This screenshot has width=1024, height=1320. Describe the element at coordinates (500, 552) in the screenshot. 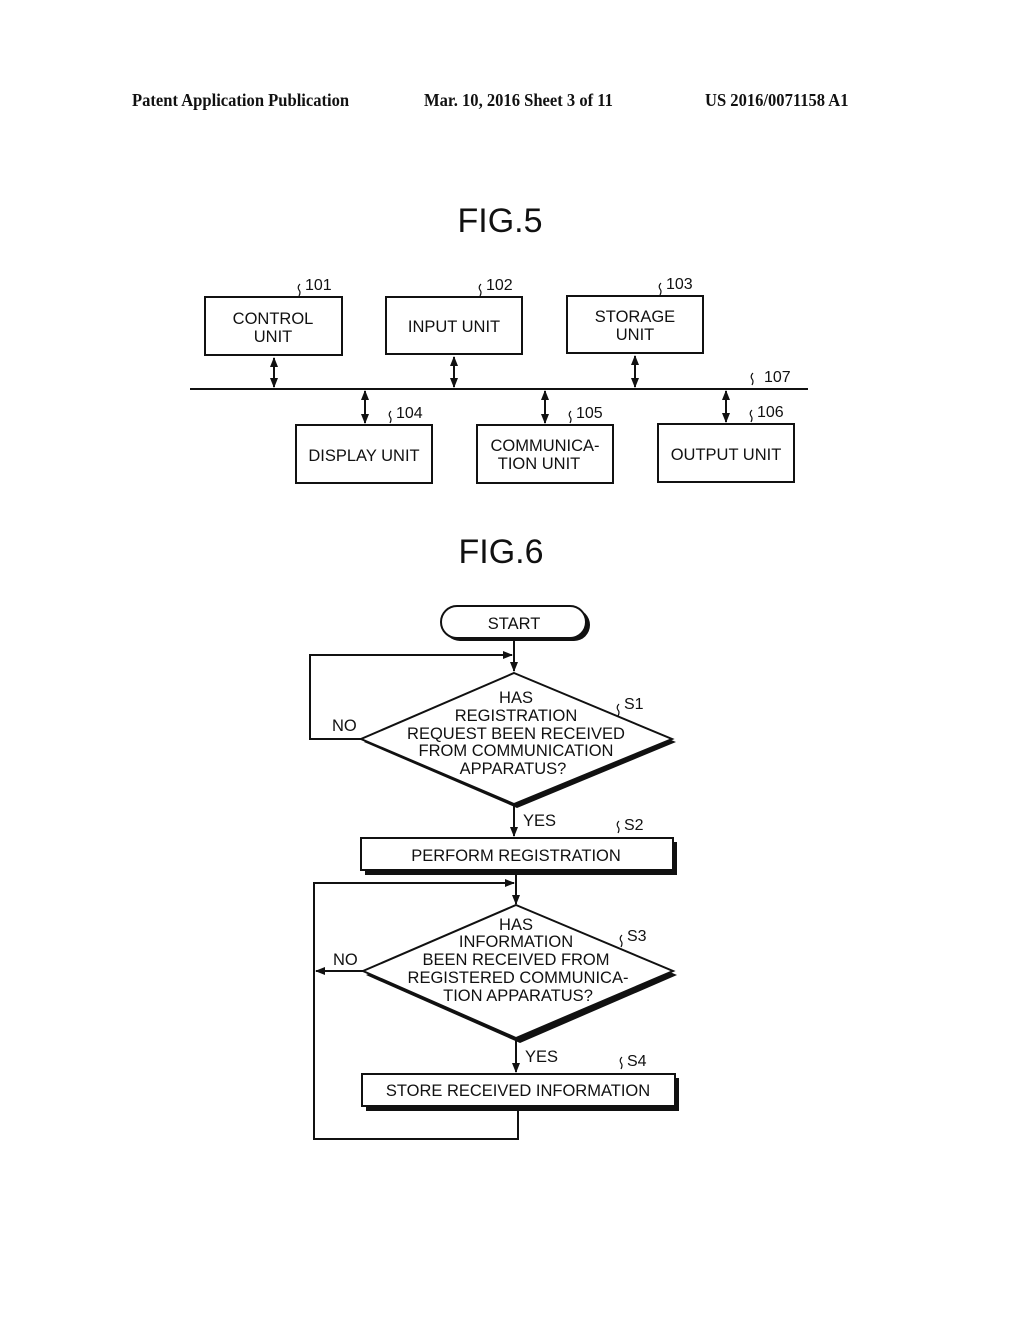

I see `fig6-title: FIG.6` at that location.